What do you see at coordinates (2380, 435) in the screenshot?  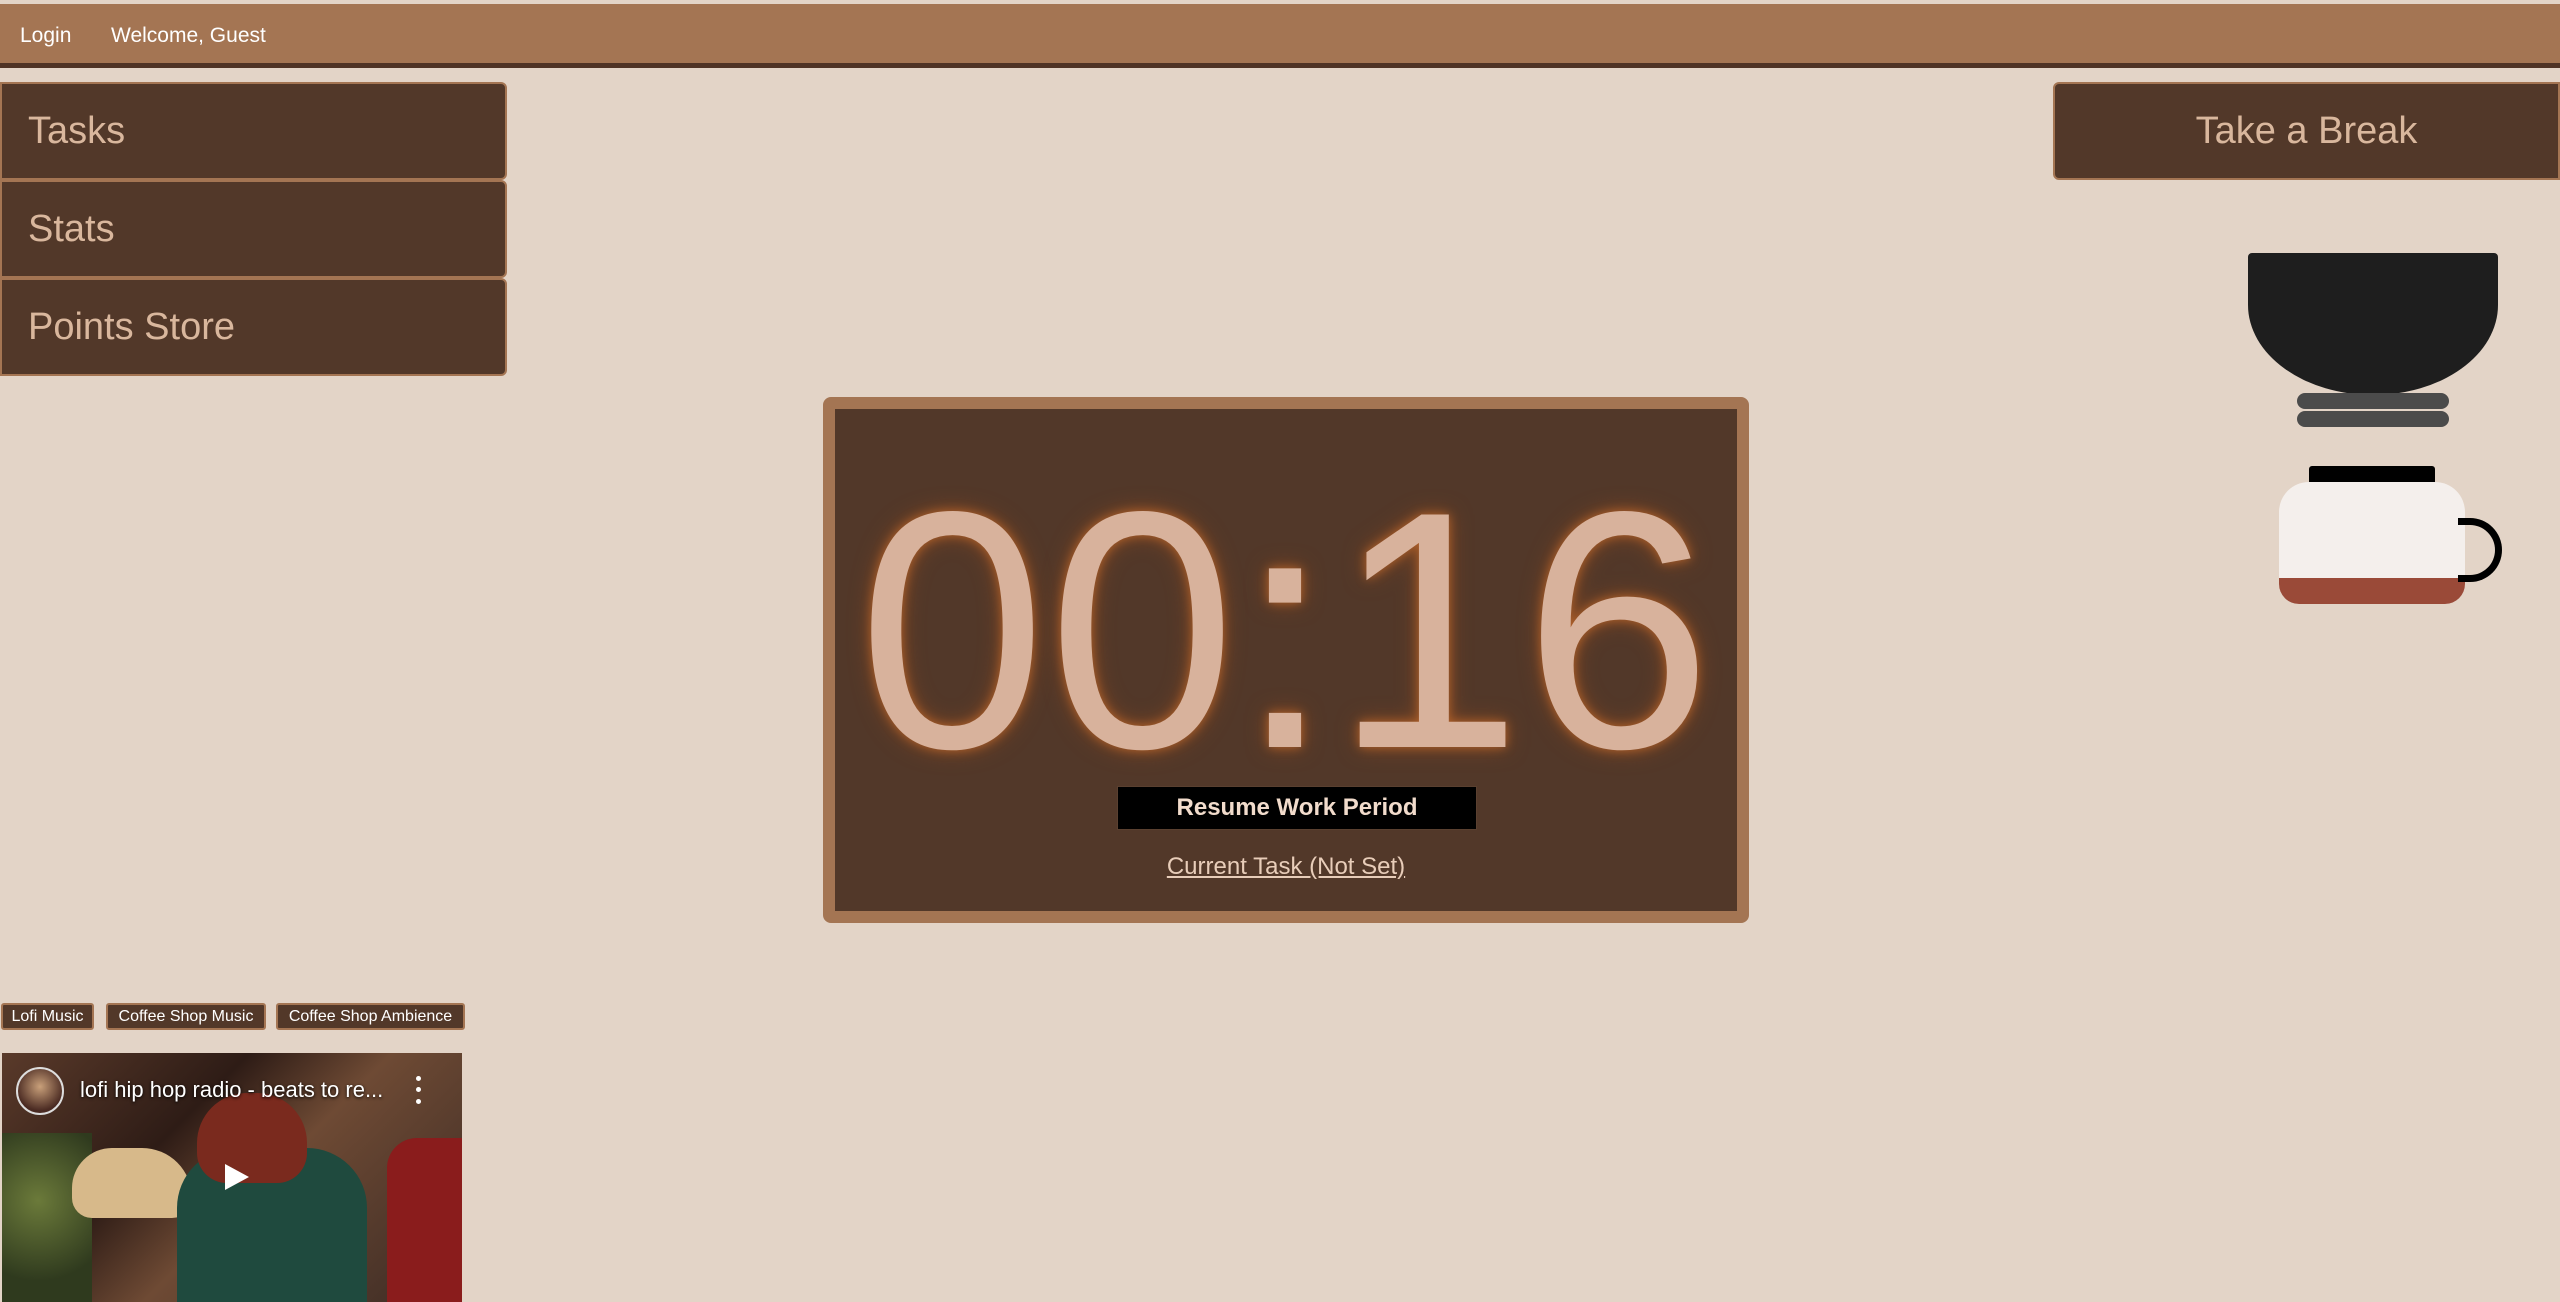 I see `coffee-maker-icon` at bounding box center [2380, 435].